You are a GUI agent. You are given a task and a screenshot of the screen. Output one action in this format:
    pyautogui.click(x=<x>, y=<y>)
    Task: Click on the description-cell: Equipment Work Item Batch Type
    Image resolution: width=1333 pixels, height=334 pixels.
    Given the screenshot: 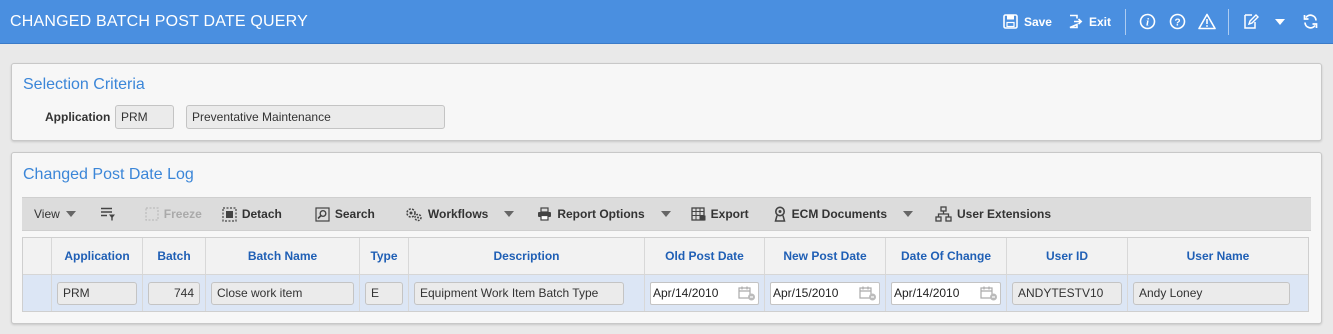 What is the action you would take?
    pyautogui.click(x=527, y=293)
    